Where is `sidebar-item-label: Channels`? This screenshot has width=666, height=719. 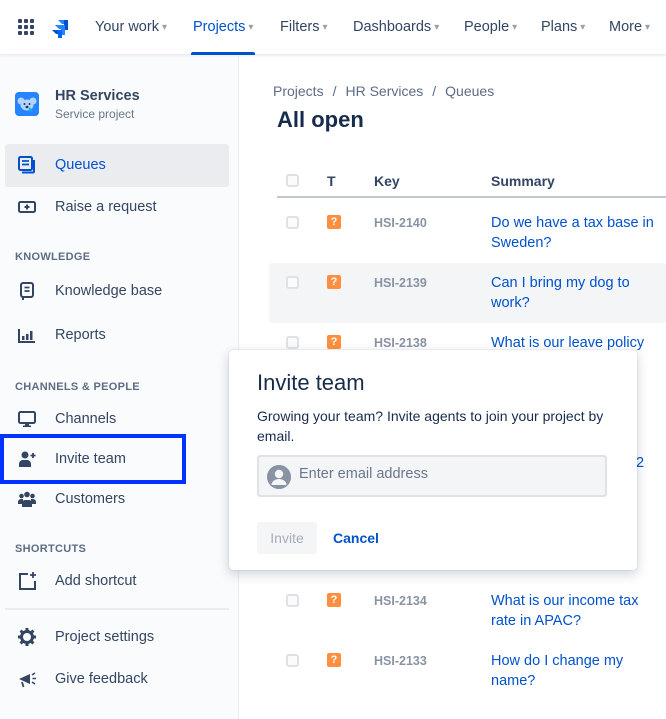
sidebar-item-label: Channels is located at coordinates (86, 419).